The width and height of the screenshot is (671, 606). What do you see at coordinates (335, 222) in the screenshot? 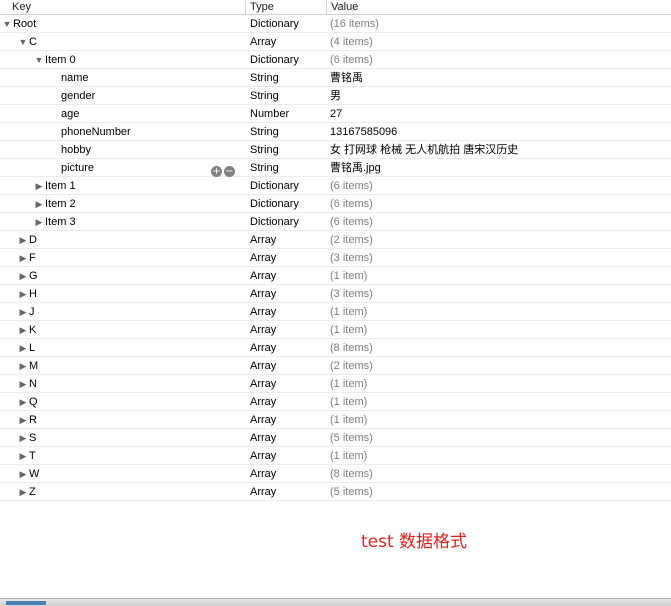
I see `tree-row: ▶ Item 3 Dictionary (6 items)` at bounding box center [335, 222].